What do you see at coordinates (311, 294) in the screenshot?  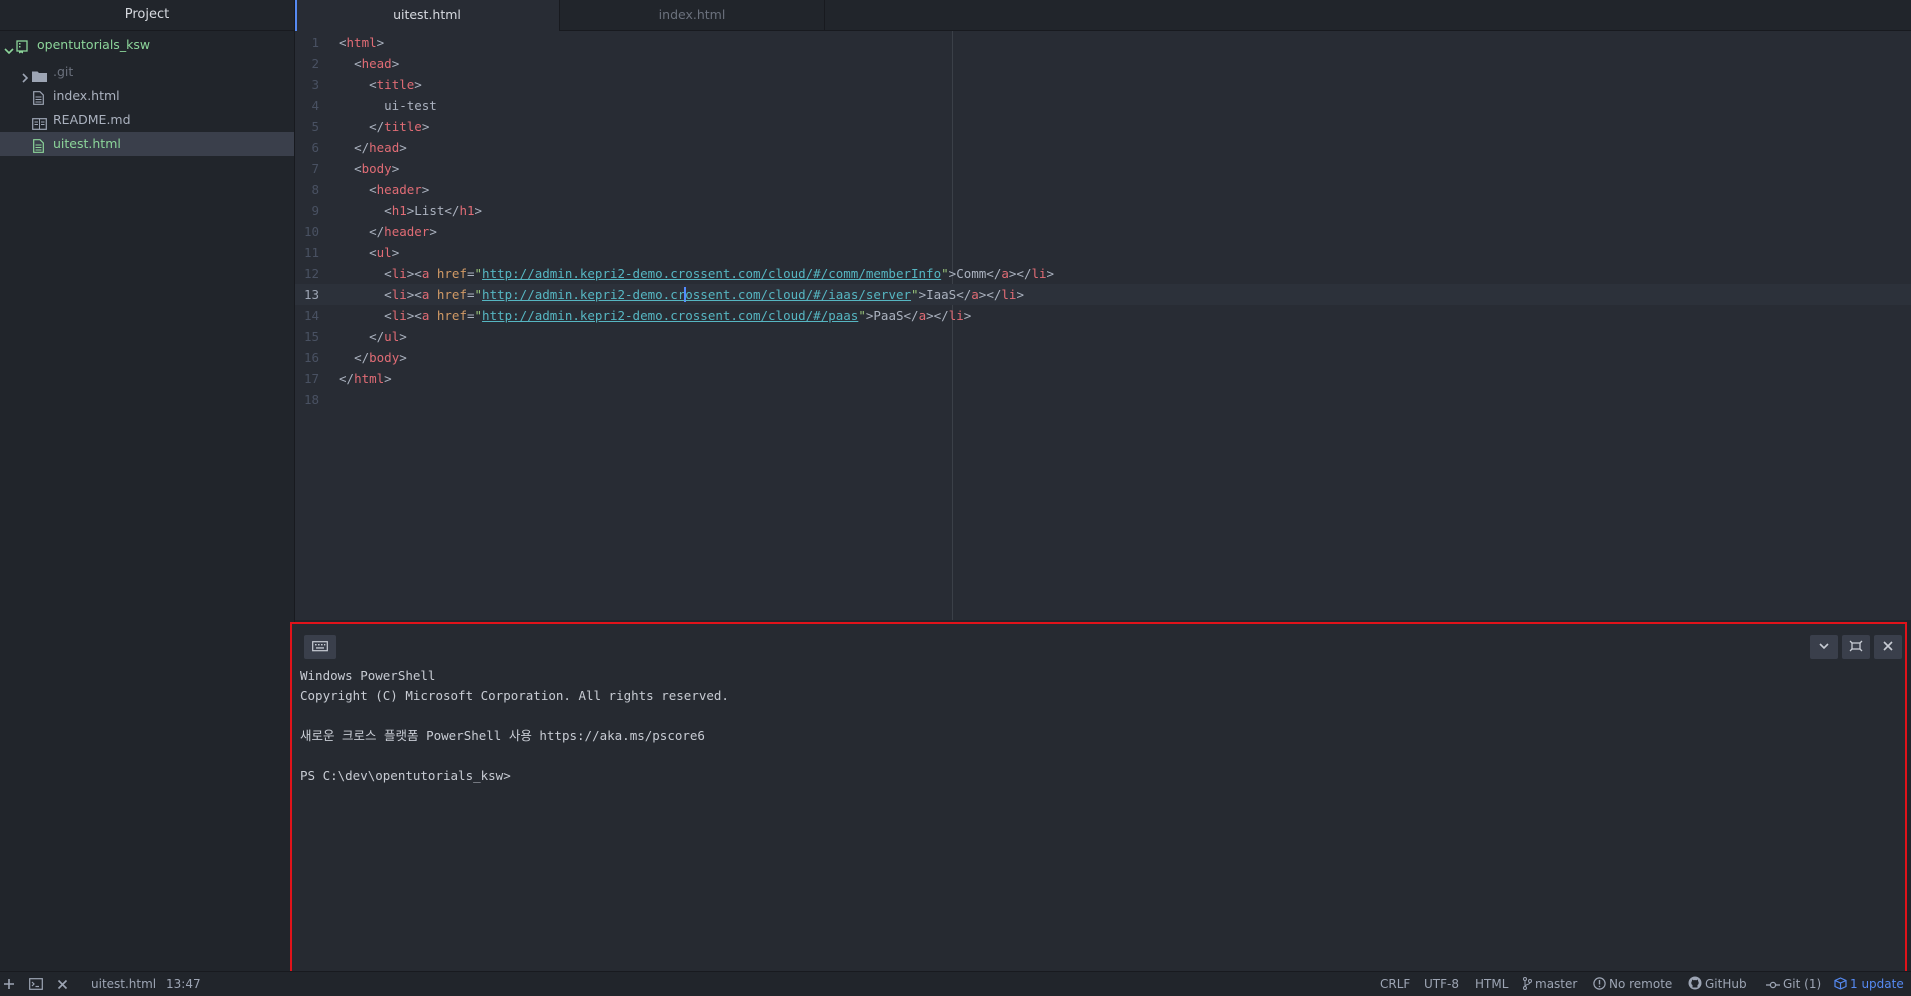 I see `line-number: 13` at bounding box center [311, 294].